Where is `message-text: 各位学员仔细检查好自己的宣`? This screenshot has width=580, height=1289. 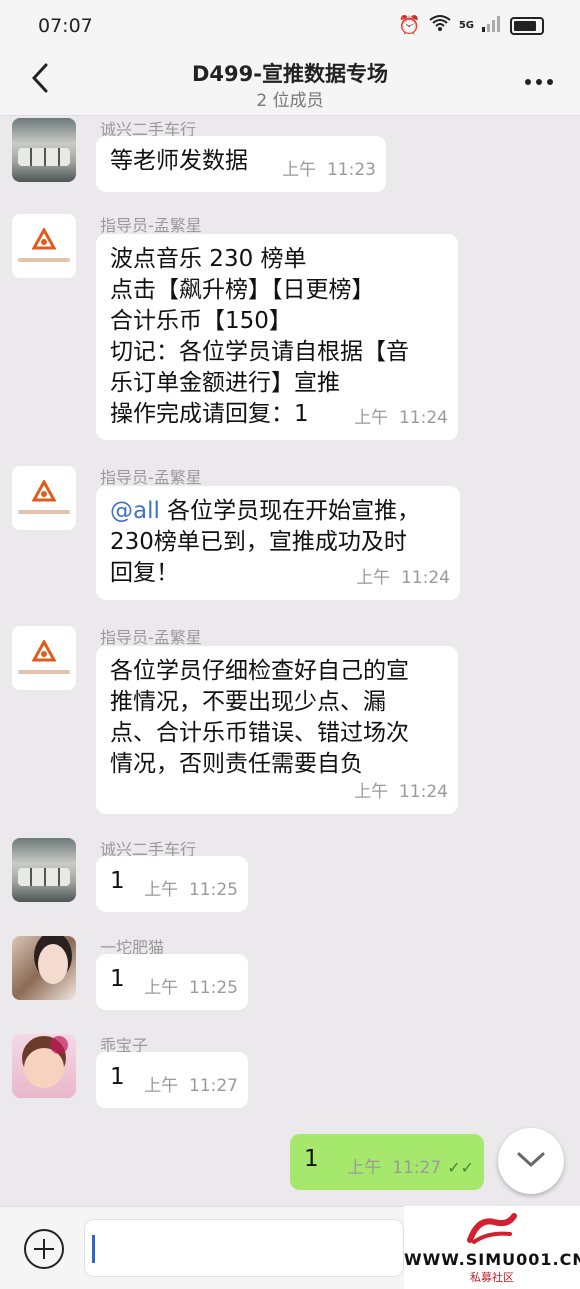
message-text: 各位学员仔细检查好自己的宣 is located at coordinates (259, 671).